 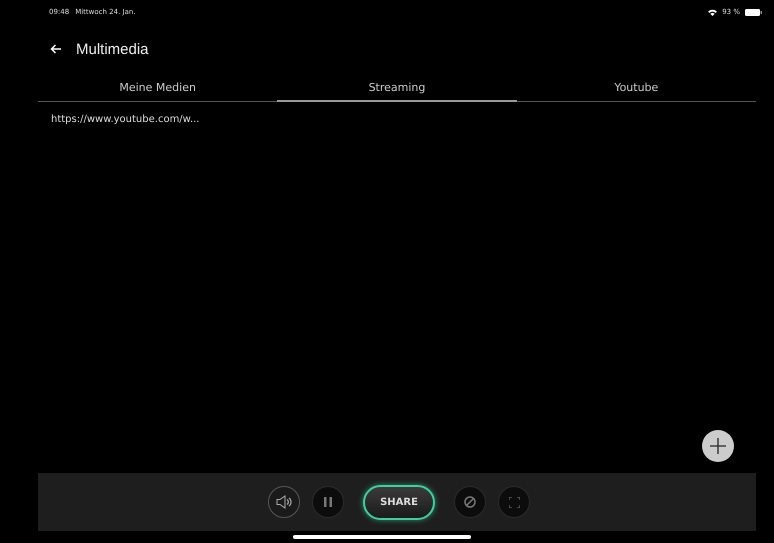 I want to click on back-arrow-icon, so click(x=56, y=49).